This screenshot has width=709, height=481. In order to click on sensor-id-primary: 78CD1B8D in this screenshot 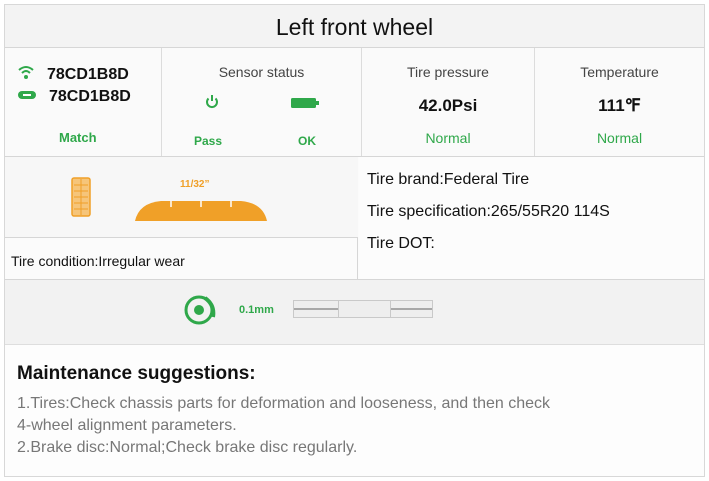, I will do `click(88, 74)`.